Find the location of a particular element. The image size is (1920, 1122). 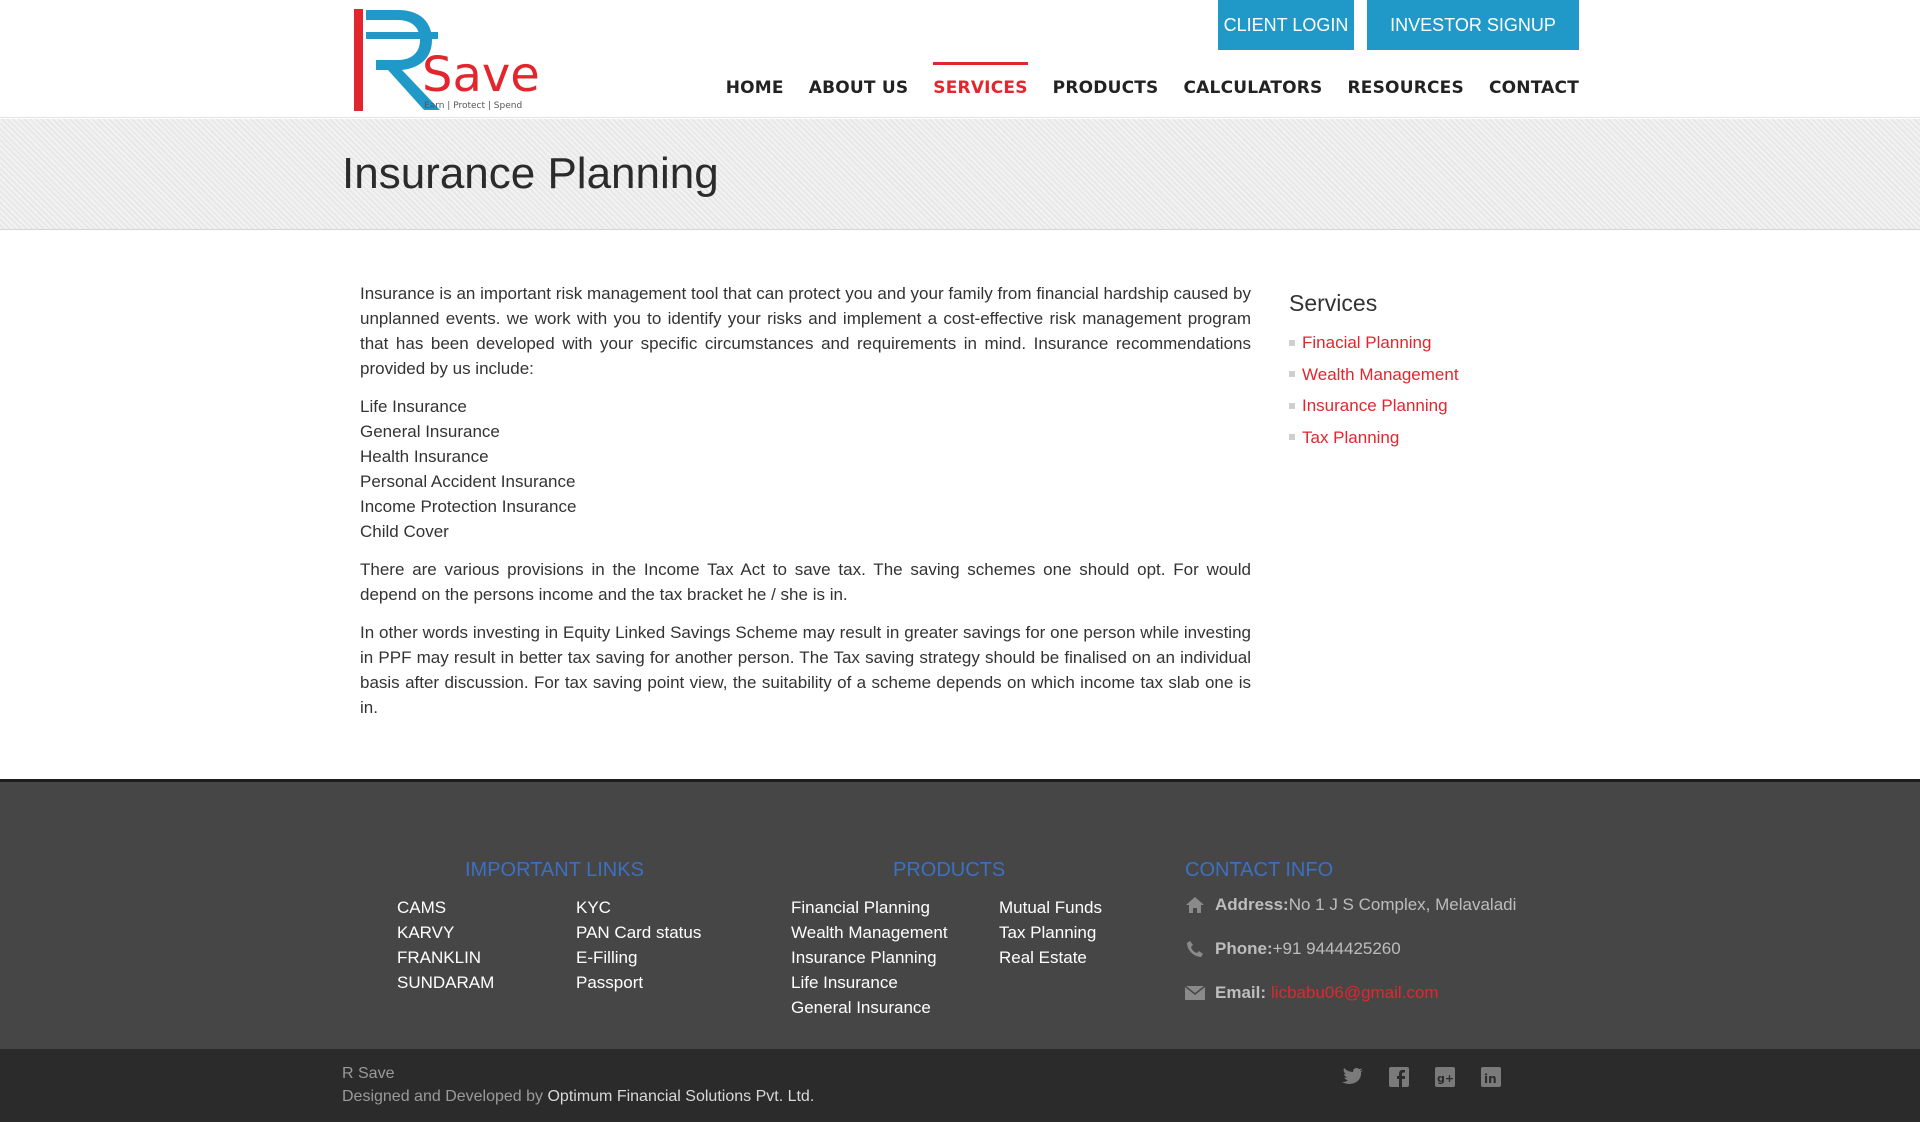

nav-about-us: ABOUT US is located at coordinates (859, 80).